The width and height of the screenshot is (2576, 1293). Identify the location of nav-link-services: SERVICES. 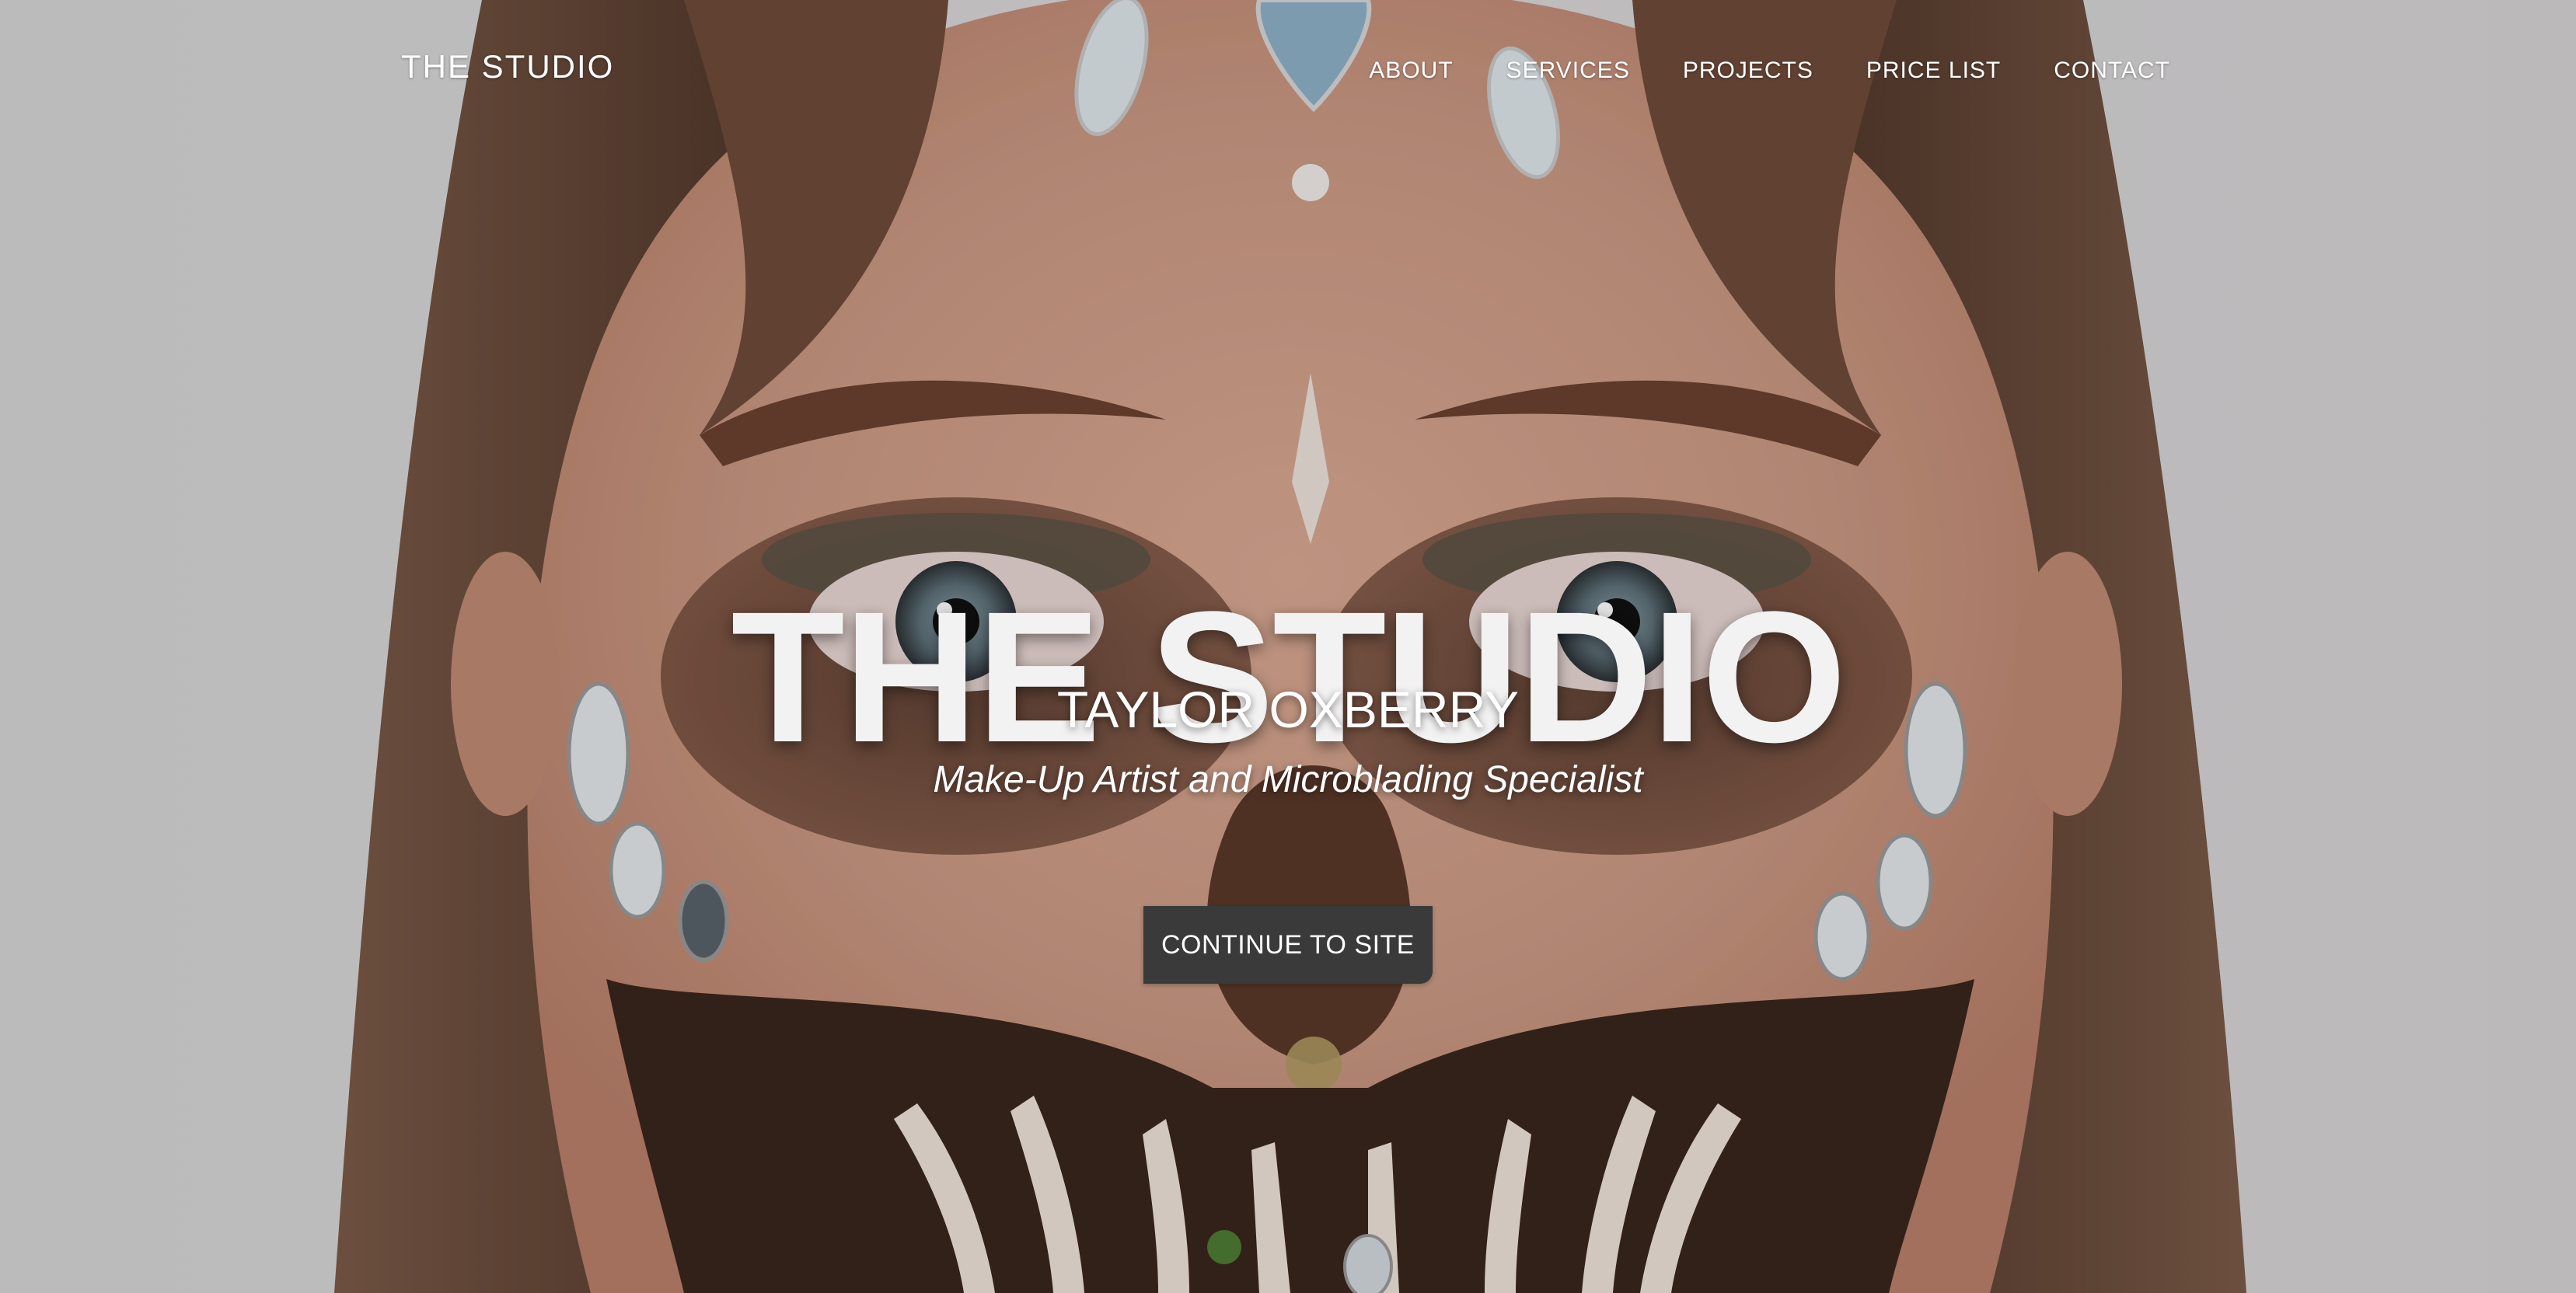
(1568, 71).